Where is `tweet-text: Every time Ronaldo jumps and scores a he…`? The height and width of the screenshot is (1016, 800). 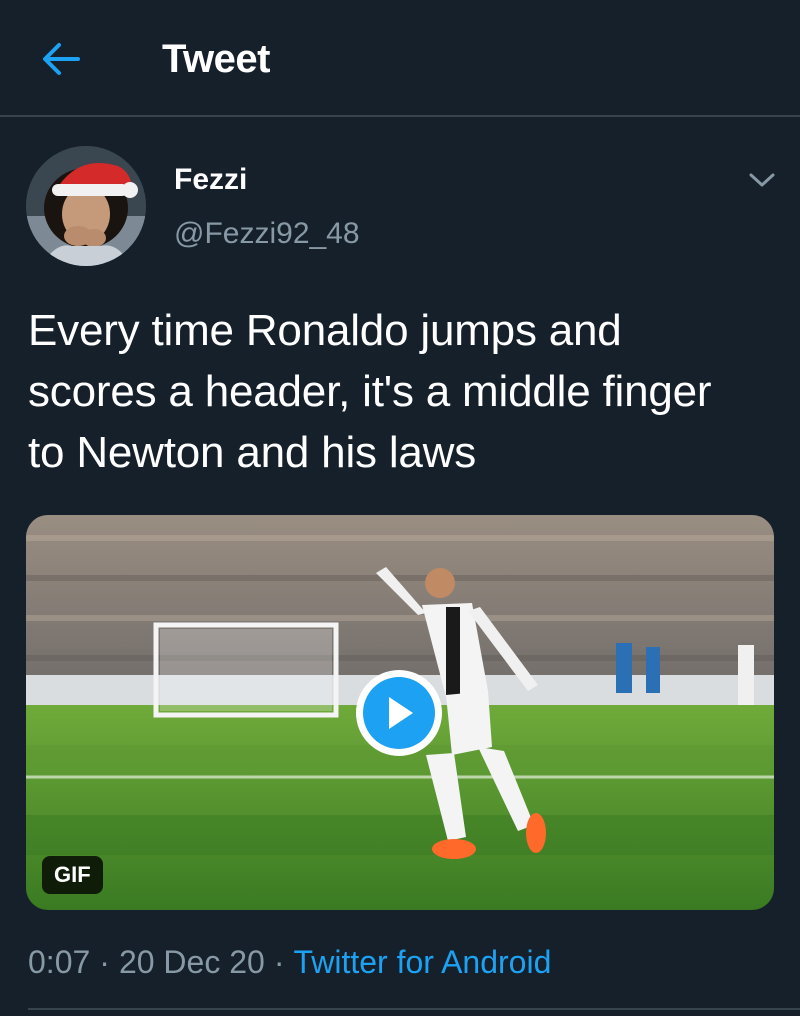 tweet-text: Every time Ronaldo jumps and scores a he… is located at coordinates (370, 391).